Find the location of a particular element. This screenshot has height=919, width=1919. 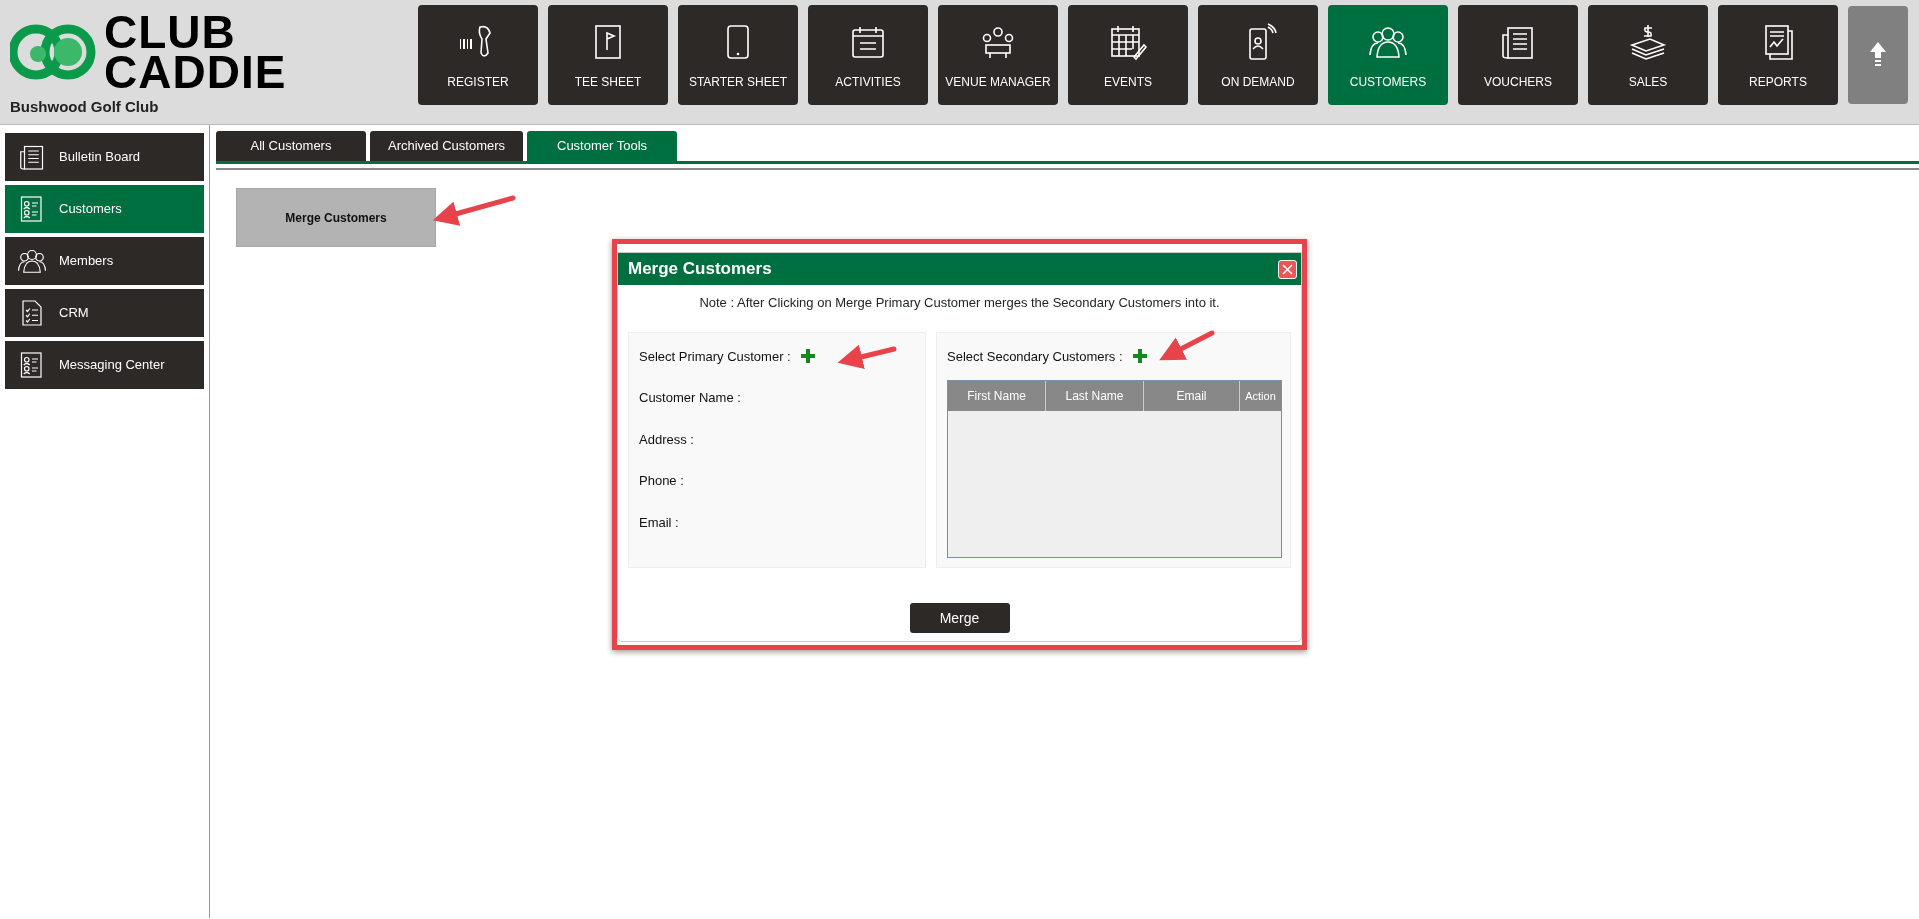

column-header: First Name is located at coordinates (997, 396).